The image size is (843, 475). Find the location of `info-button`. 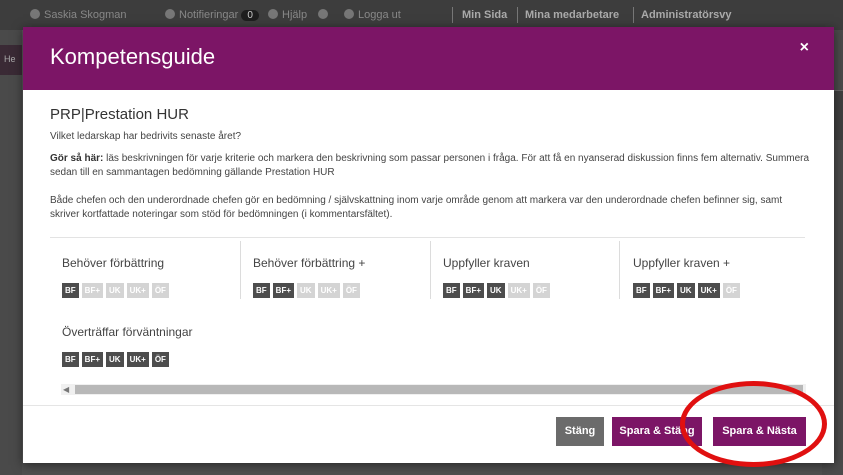

info-button is located at coordinates (325, 15).